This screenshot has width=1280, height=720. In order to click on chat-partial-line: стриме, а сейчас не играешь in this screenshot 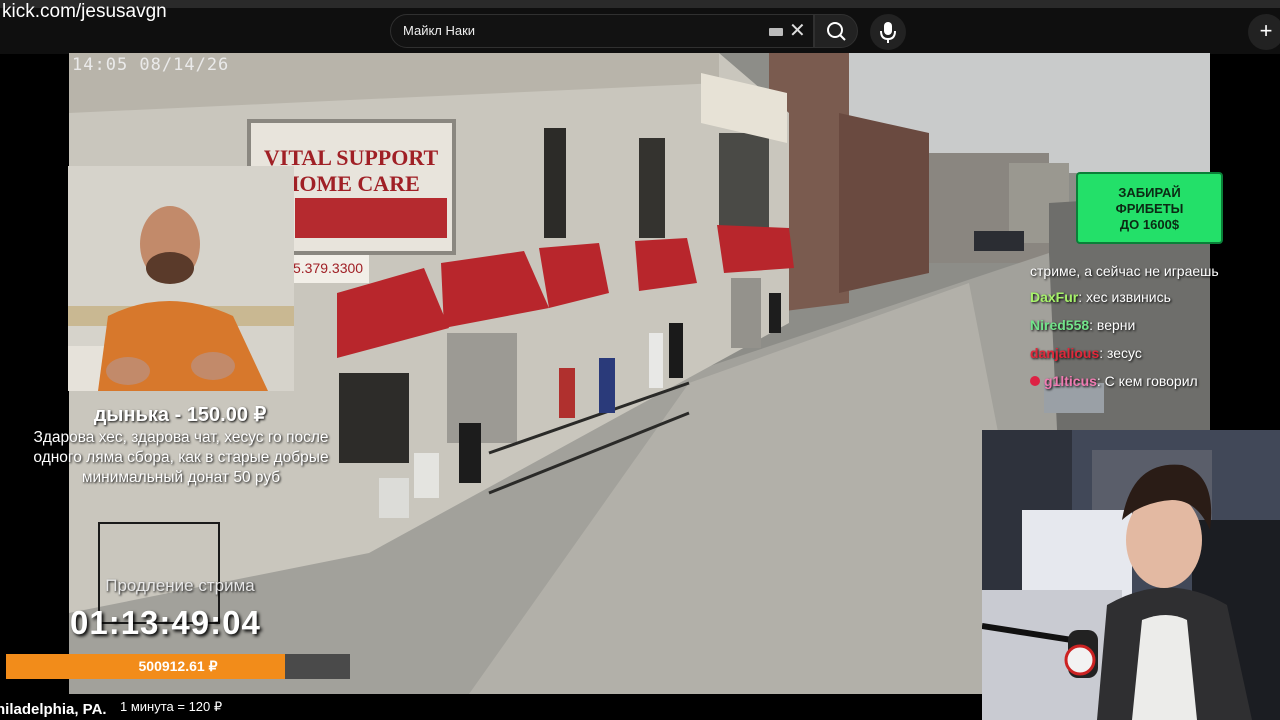, I will do `click(1124, 271)`.